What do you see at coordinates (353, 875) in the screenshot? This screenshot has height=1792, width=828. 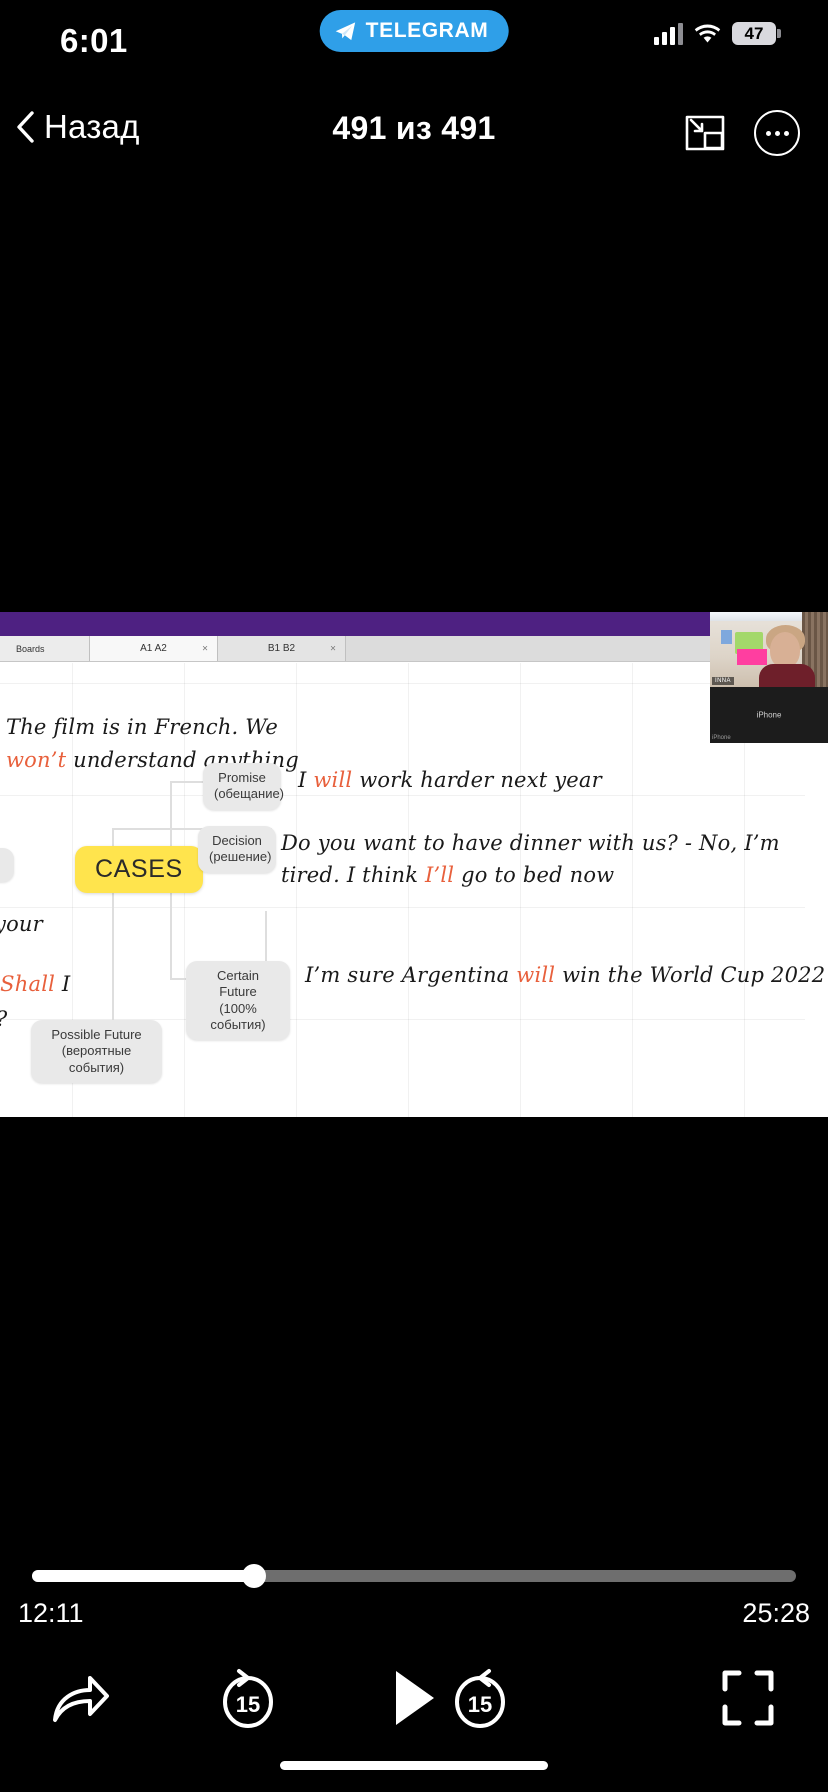 I see `example-decision-line2-prefix: tired. I think` at bounding box center [353, 875].